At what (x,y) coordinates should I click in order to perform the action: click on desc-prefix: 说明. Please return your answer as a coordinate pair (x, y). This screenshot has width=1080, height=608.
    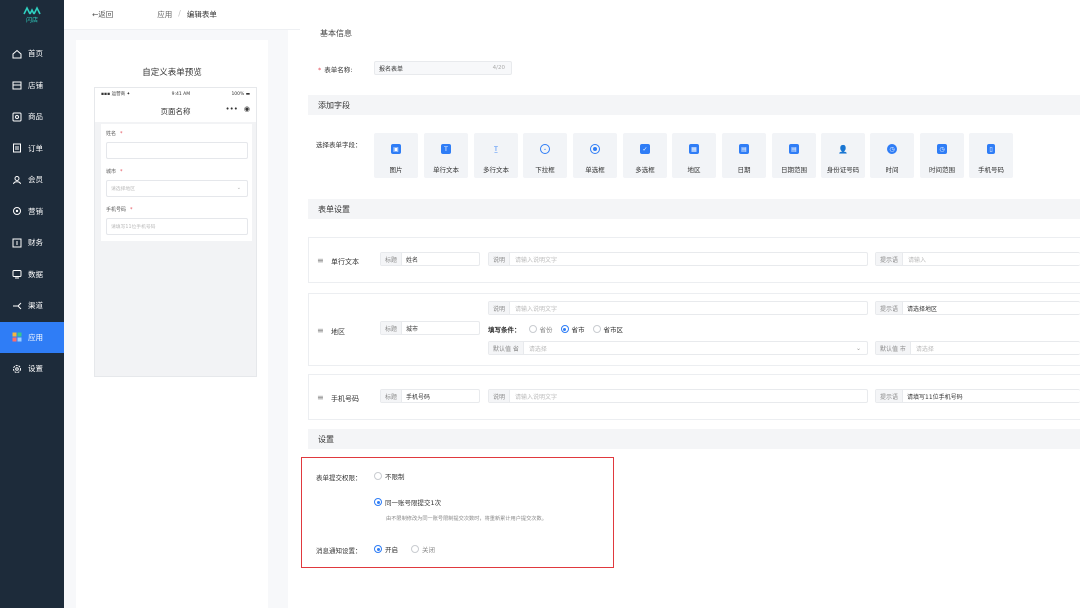
    Looking at the image, I should click on (500, 308).